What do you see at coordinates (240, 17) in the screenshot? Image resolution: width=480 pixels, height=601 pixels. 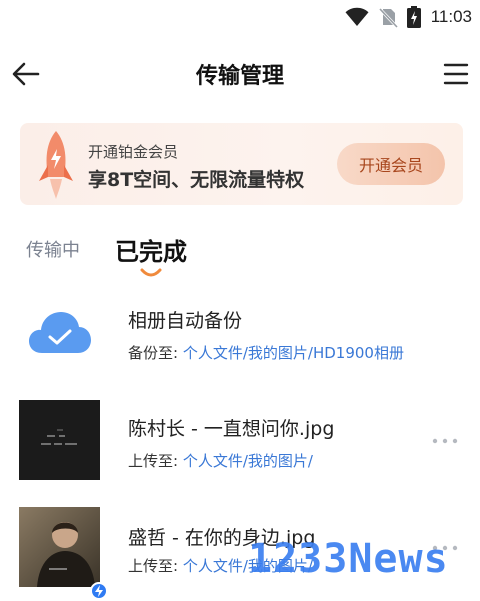 I see `status-bar: 11:03` at bounding box center [240, 17].